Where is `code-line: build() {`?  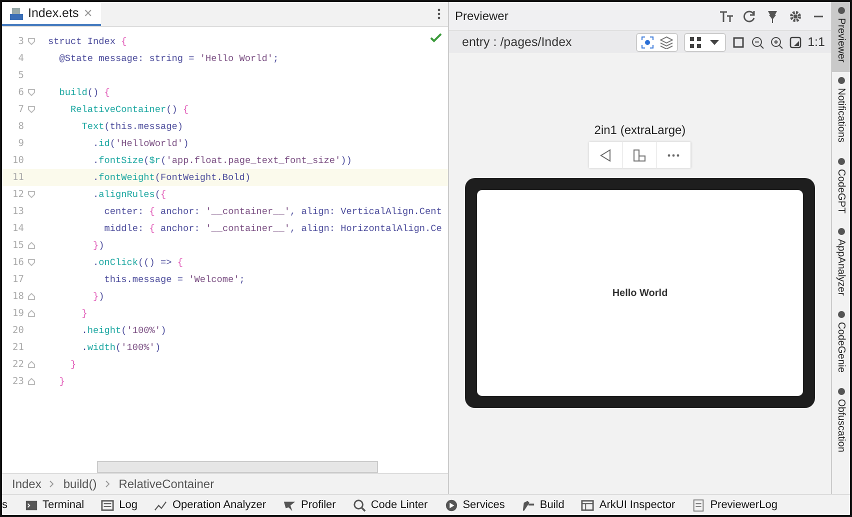 code-line: build() { is located at coordinates (84, 92).